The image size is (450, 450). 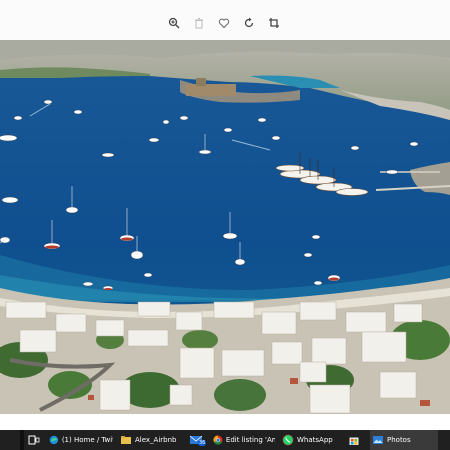 What do you see at coordinates (126, 440) in the screenshot?
I see `folder-icon` at bounding box center [126, 440].